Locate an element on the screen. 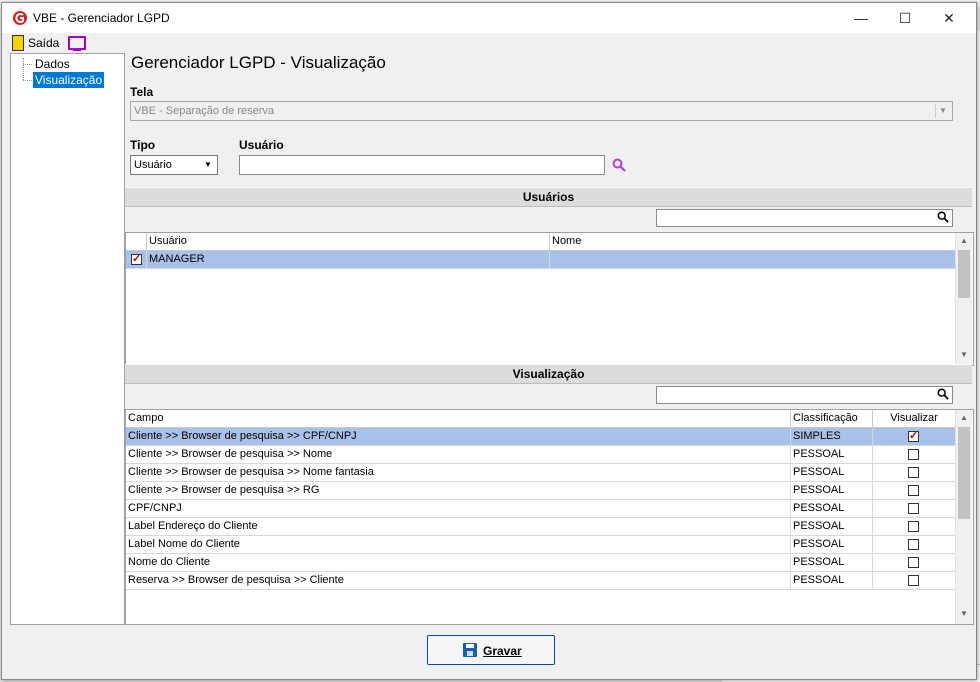  column-header-campo: Campo is located at coordinates (458, 418).